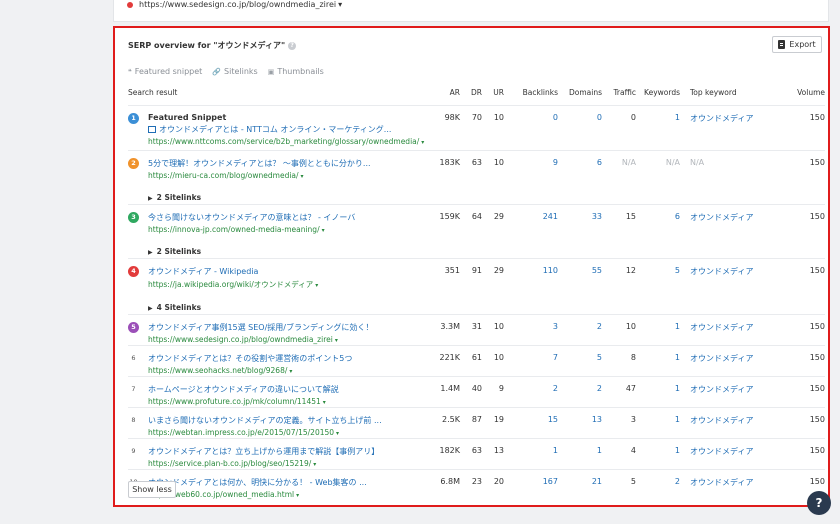 The image size is (840, 524). Describe the element at coordinates (531, 231) in the screenshot. I see `cell-backlinks: 241` at that location.